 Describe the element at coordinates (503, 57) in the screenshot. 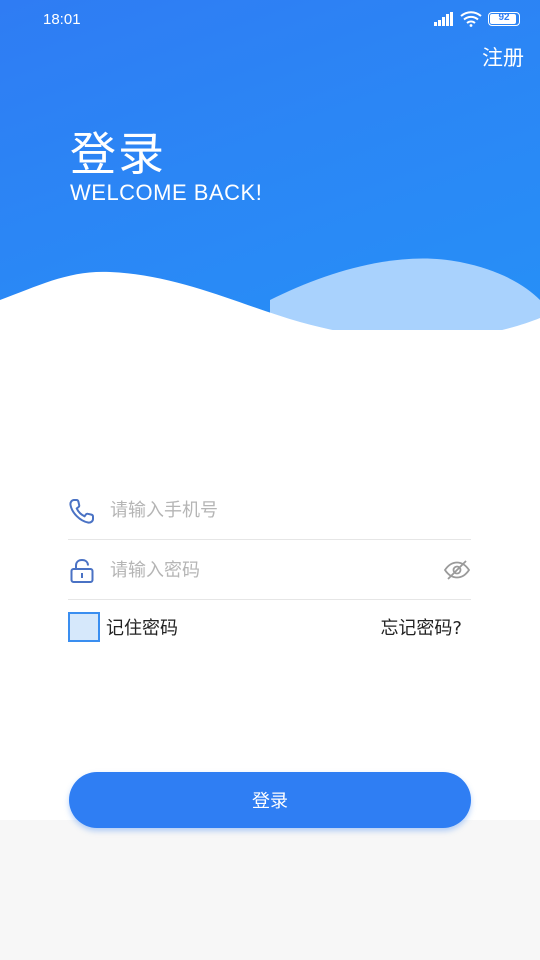

I see `register-link: 注册` at that location.